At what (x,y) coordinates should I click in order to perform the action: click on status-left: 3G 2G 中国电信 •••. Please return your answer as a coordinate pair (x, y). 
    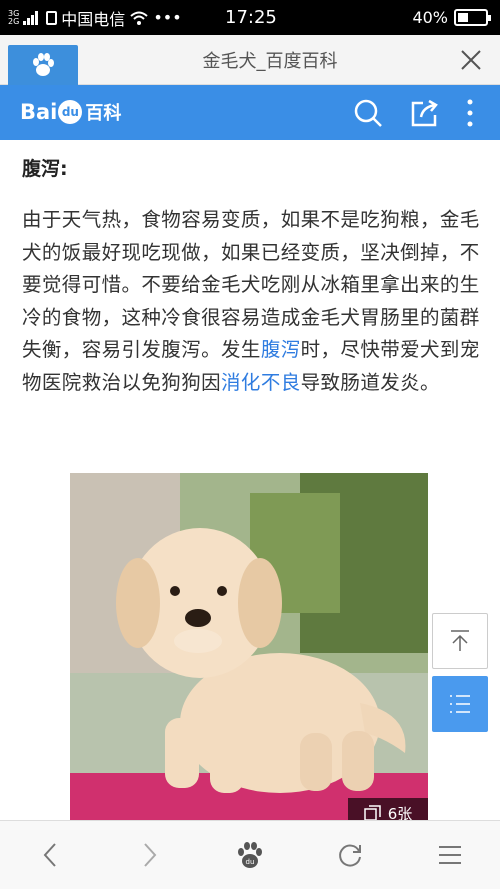
    Looking at the image, I should click on (91, 18).